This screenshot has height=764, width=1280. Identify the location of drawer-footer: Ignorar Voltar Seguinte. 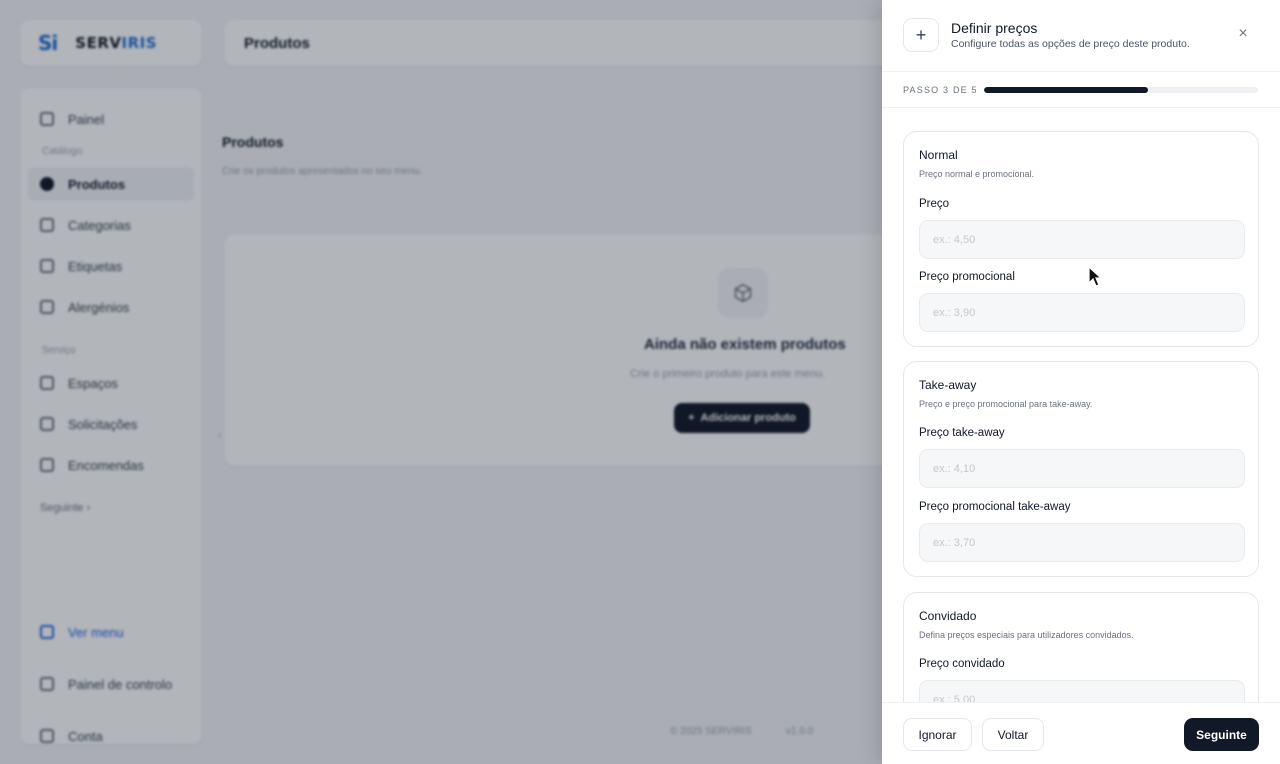
(1081, 733).